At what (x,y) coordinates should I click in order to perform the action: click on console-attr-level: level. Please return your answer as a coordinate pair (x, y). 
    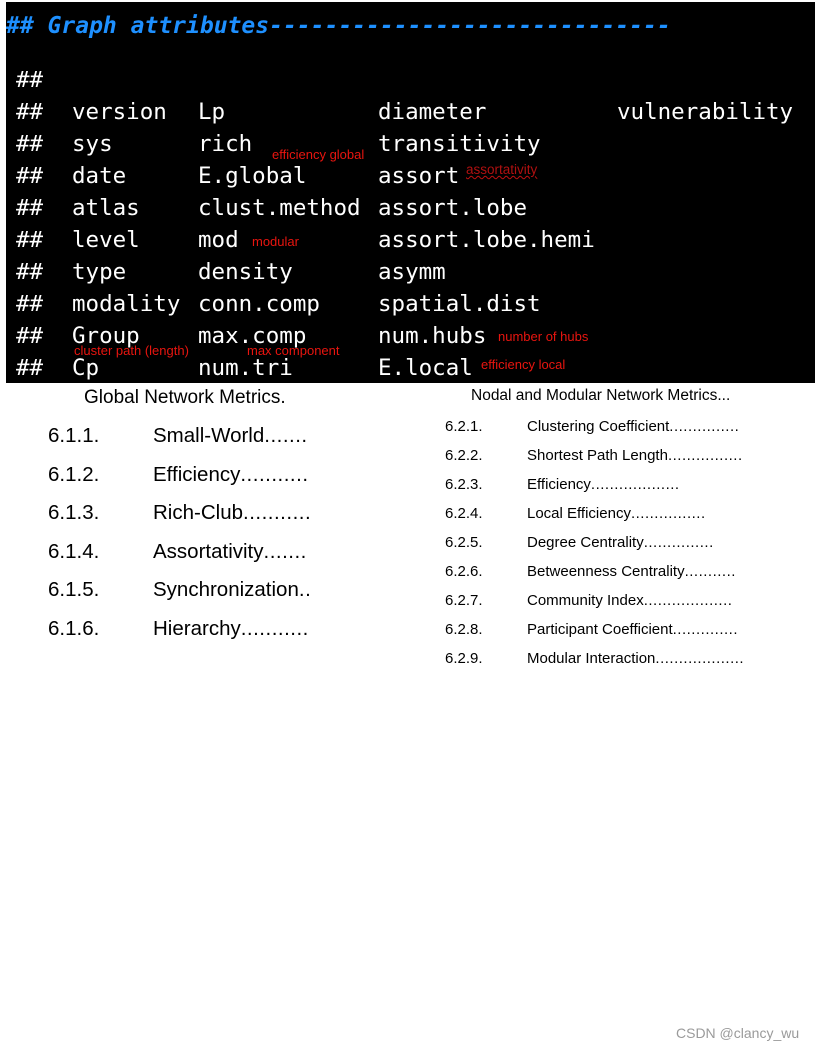
    Looking at the image, I should click on (106, 240).